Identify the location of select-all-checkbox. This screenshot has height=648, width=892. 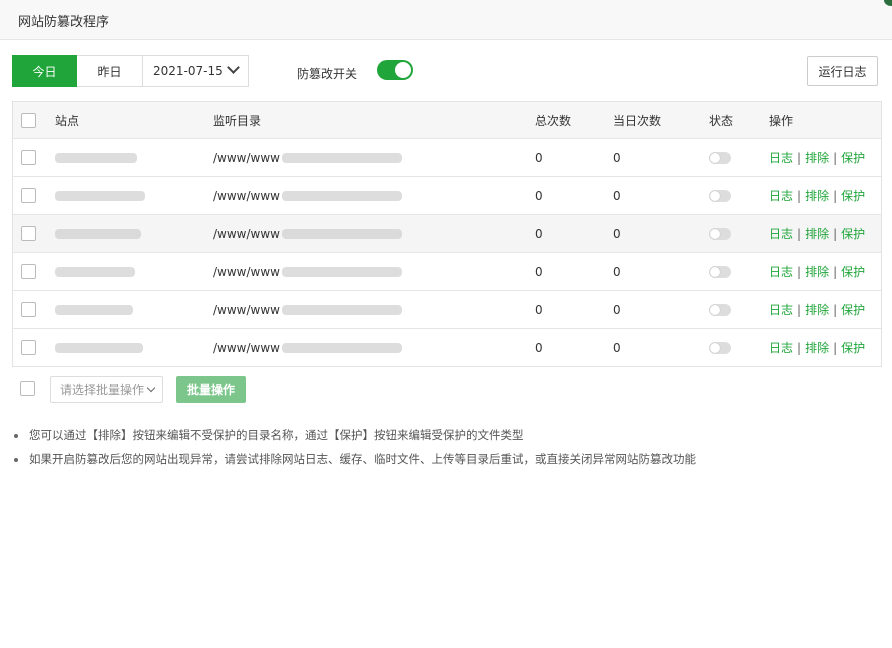
(28, 120).